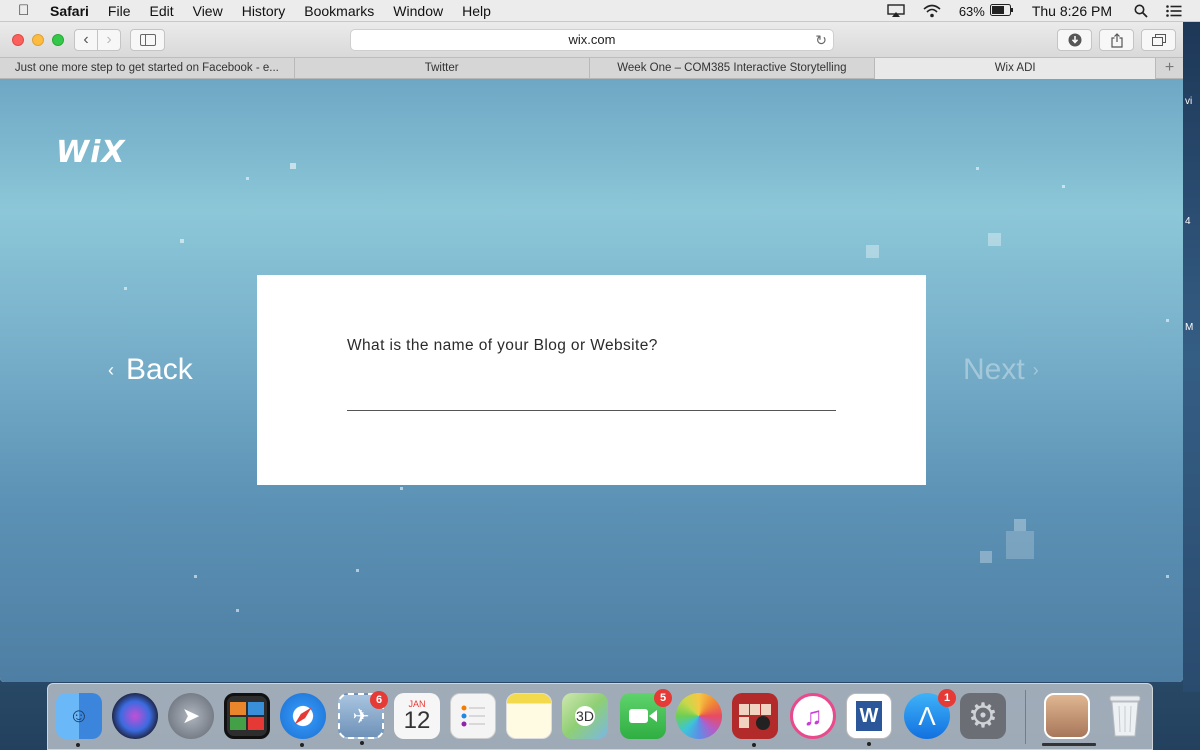 This screenshot has height=750, width=1200. What do you see at coordinates (1141, 11) in the screenshot?
I see `spotlight-icon` at bounding box center [1141, 11].